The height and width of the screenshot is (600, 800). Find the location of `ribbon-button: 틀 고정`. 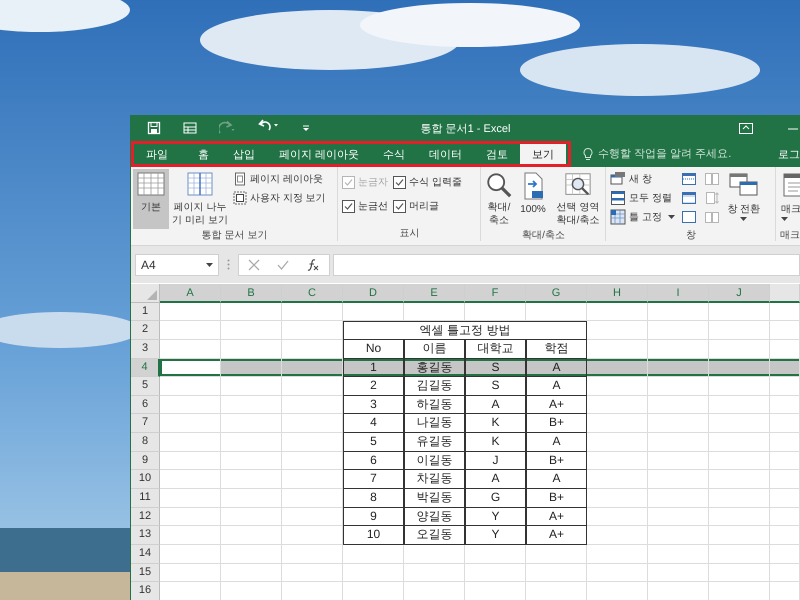

ribbon-button: 틀 고정 is located at coordinates (642, 216).